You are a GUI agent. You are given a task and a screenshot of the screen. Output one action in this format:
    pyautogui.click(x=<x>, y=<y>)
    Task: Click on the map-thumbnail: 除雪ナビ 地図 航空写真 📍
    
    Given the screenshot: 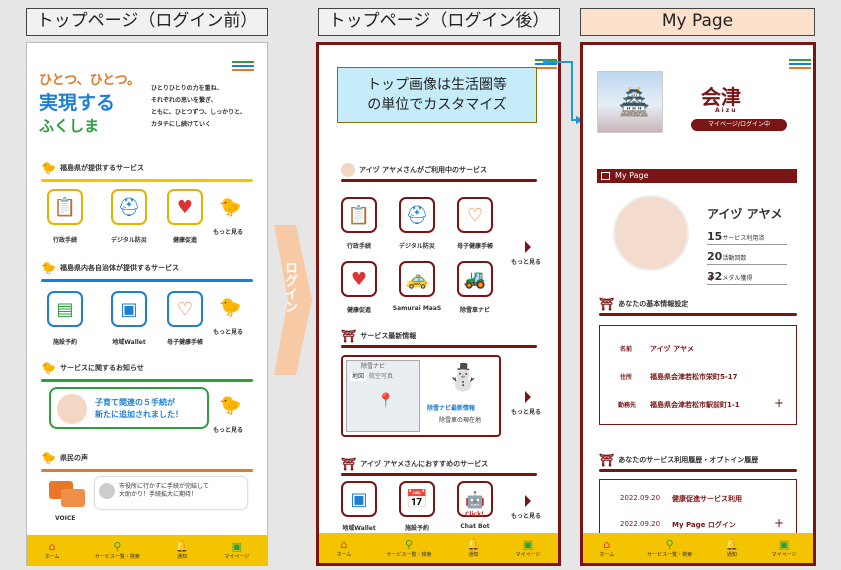 What is the action you would take?
    pyautogui.click(x=383, y=396)
    